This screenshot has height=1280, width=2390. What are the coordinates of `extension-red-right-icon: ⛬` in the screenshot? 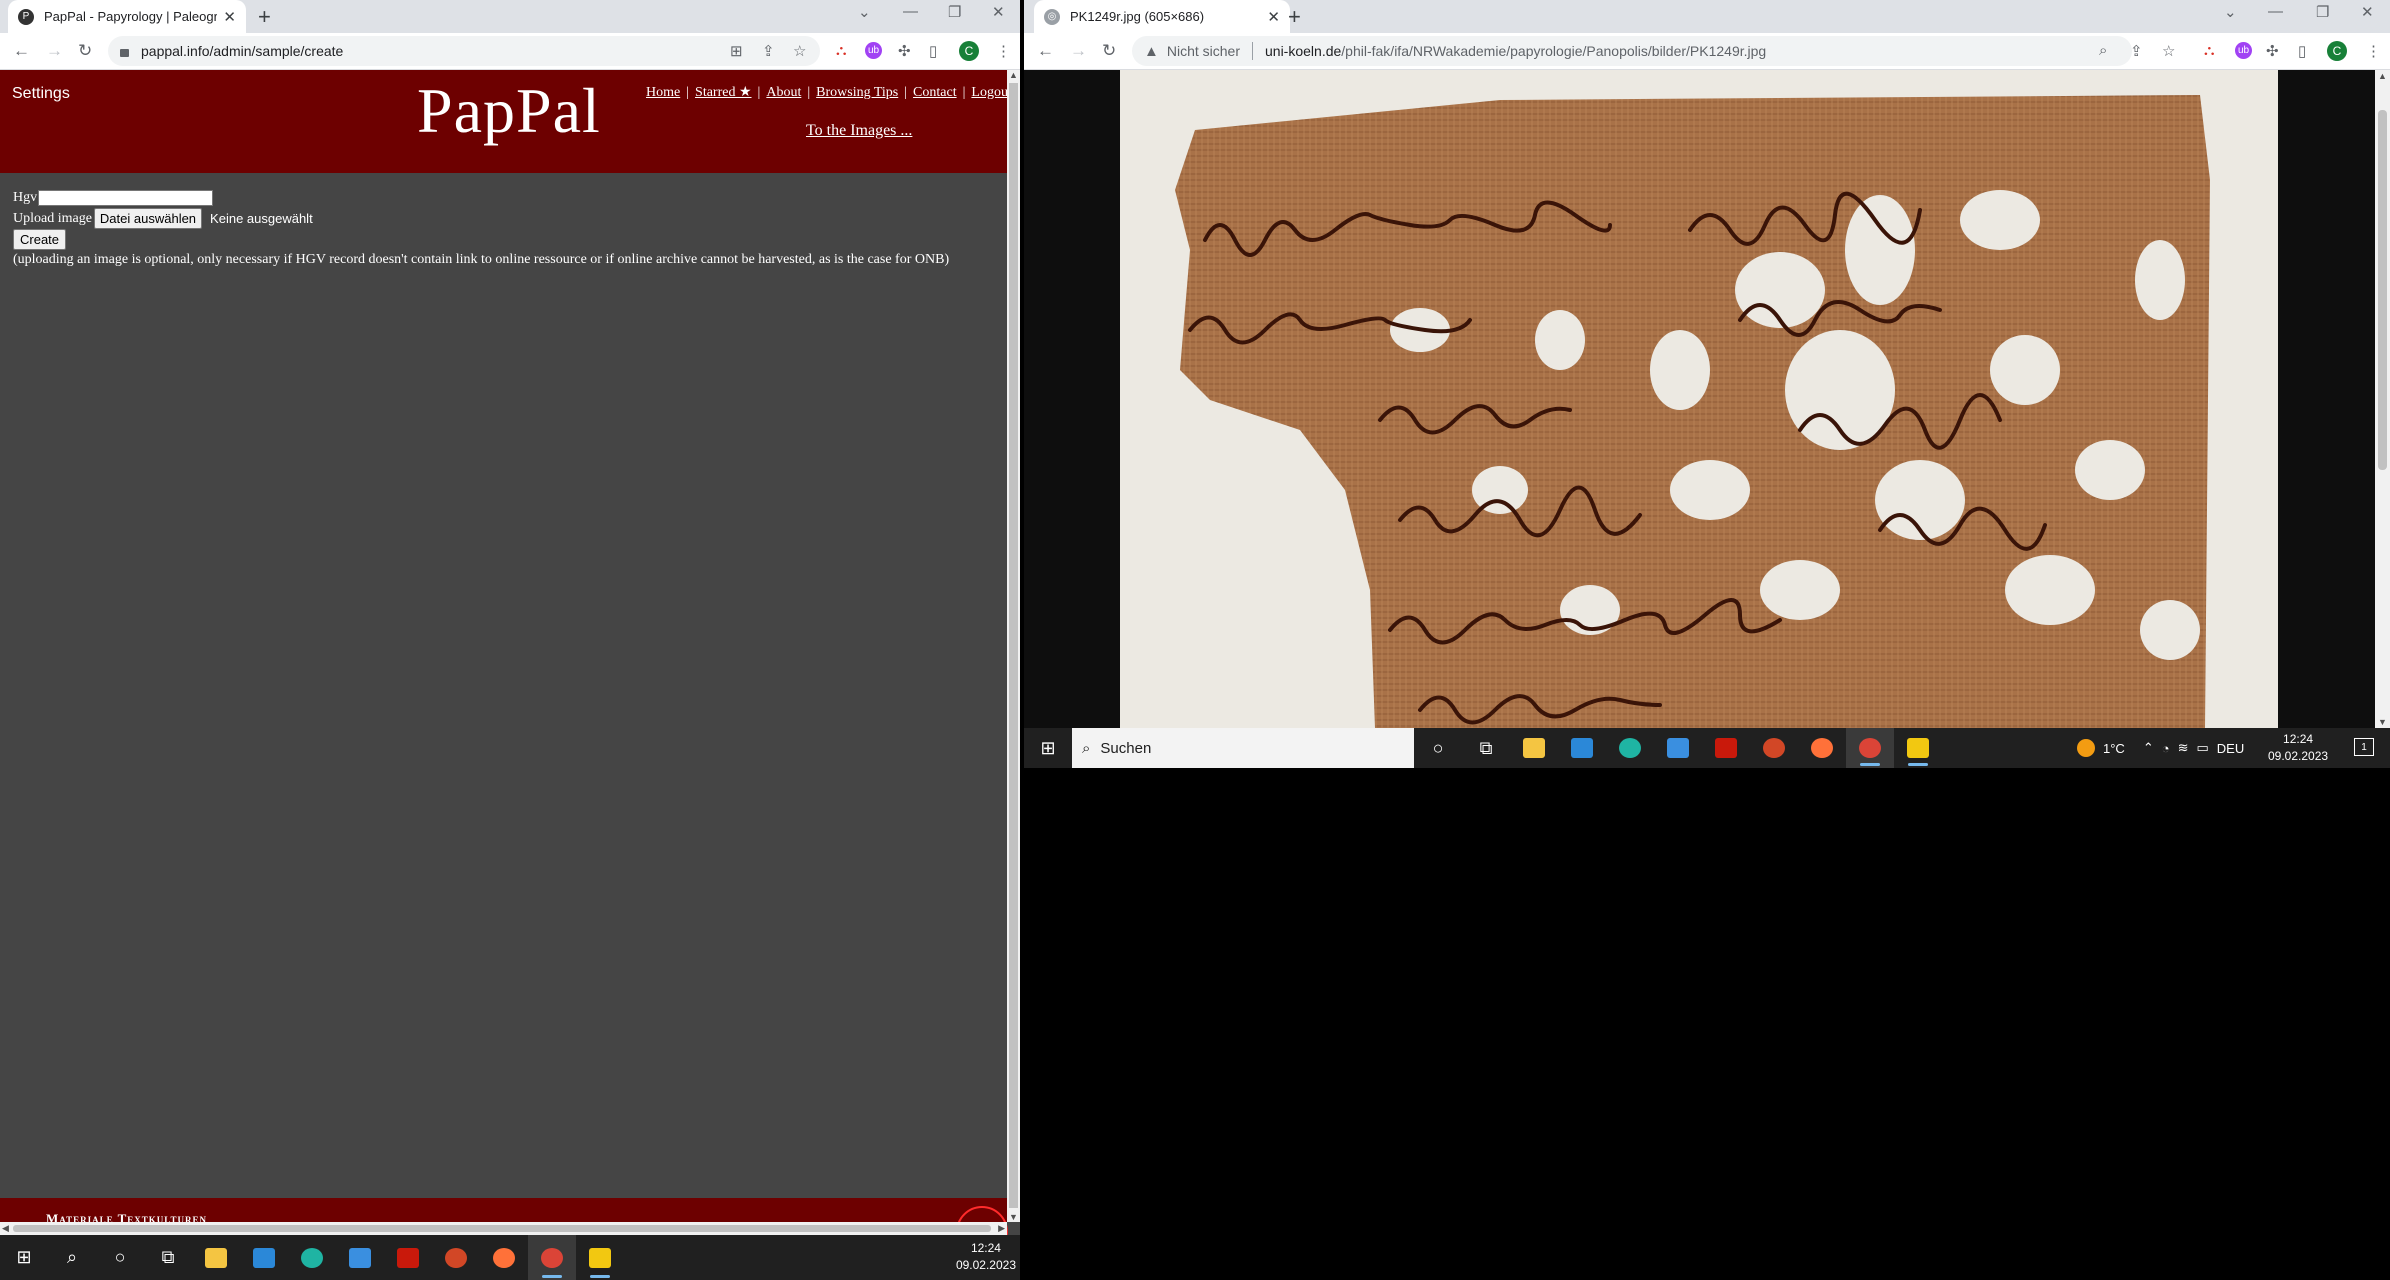 It's located at (2209, 50).